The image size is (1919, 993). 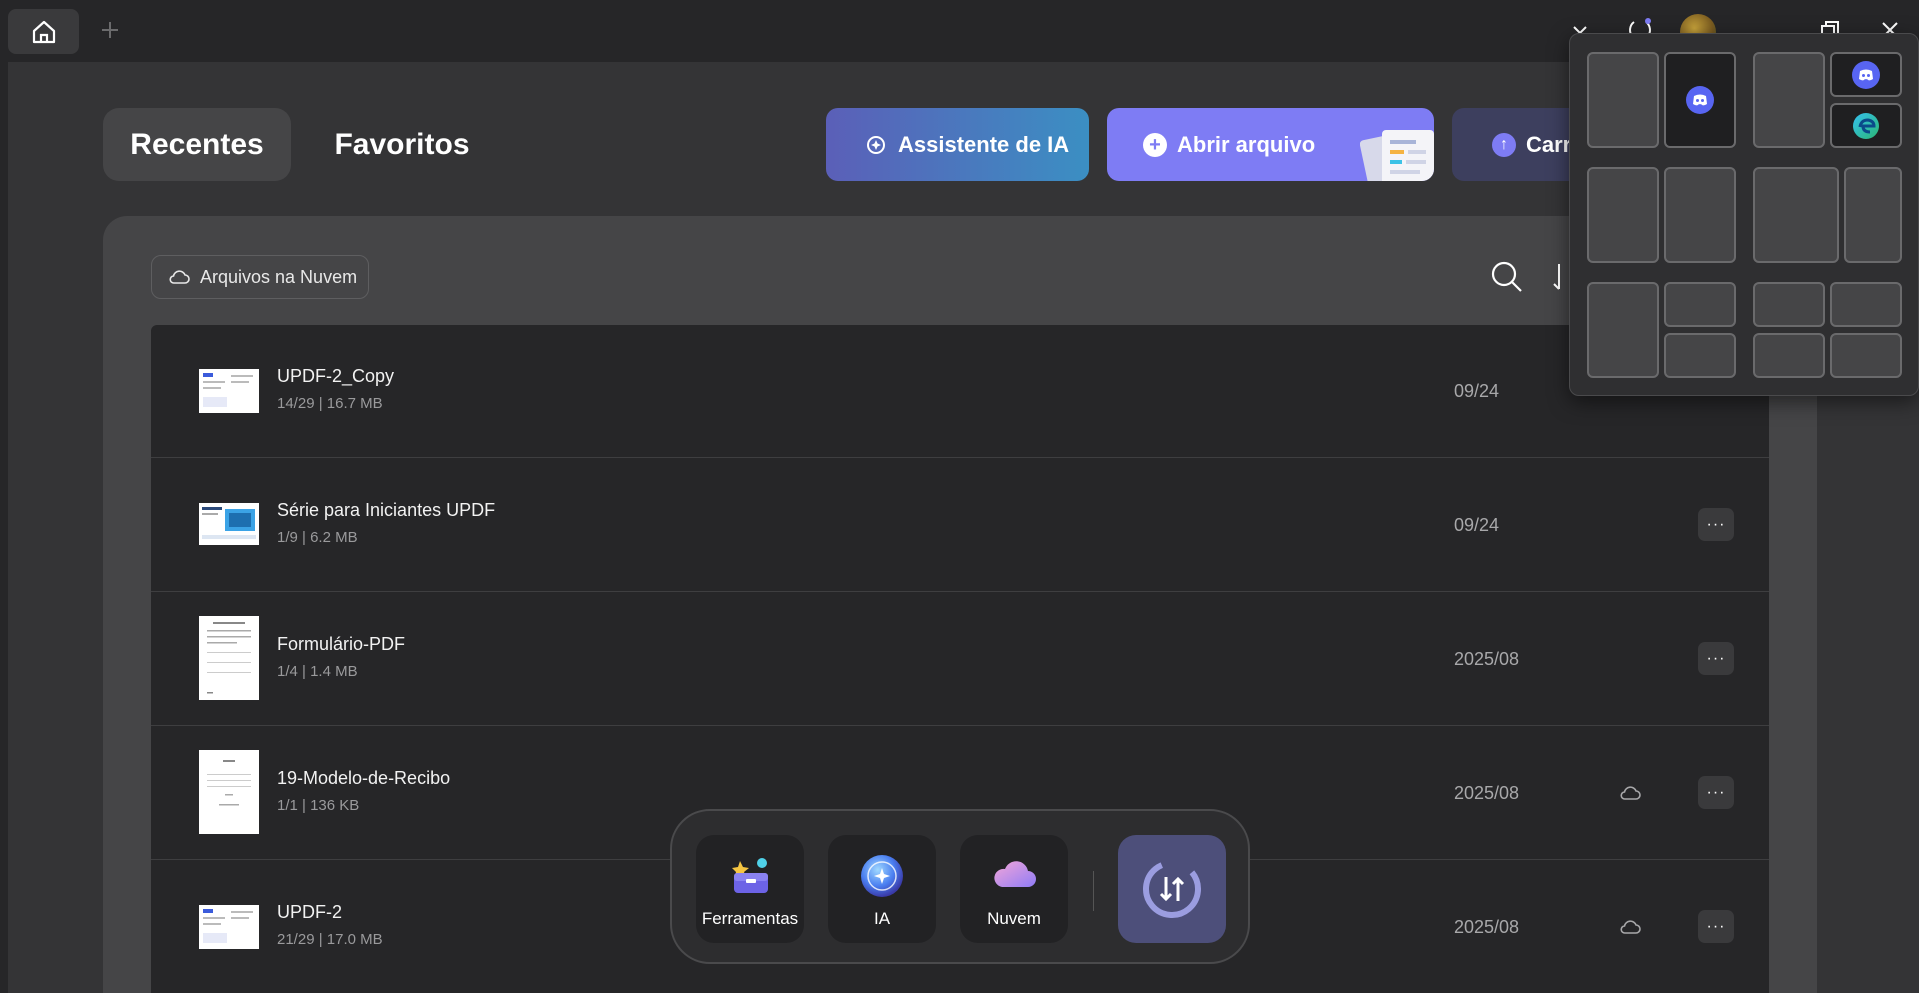 I want to click on cloud-files-filter: Arquivos na Nuvem, so click(x=260, y=277).